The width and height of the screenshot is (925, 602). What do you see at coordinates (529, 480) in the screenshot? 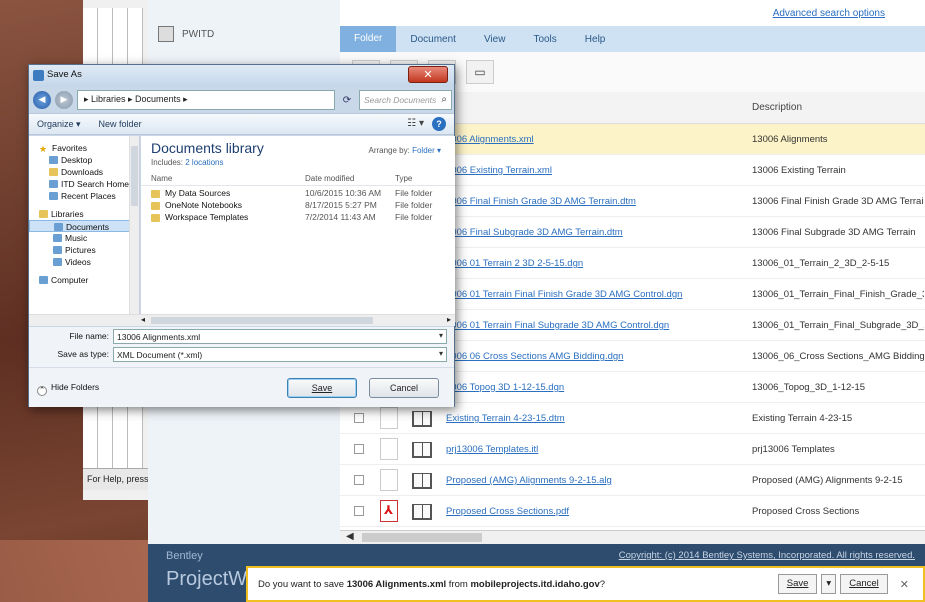
I see `document-link: Proposed (AMG) Alignments 9-2-15.alg` at bounding box center [529, 480].